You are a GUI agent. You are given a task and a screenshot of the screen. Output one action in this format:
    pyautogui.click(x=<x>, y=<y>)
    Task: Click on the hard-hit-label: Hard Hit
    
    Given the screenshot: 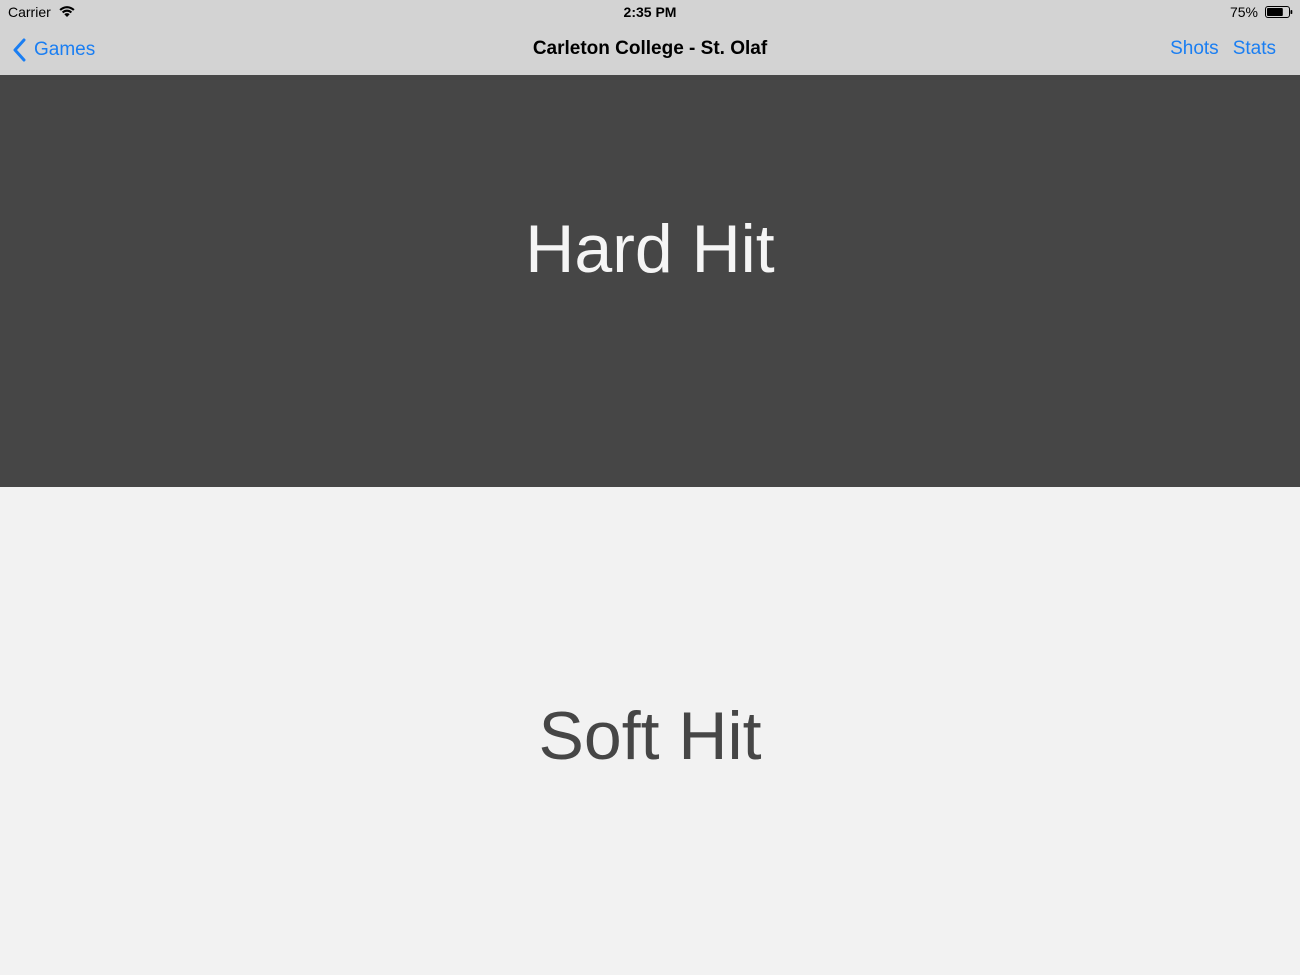 What is the action you would take?
    pyautogui.click(x=650, y=249)
    